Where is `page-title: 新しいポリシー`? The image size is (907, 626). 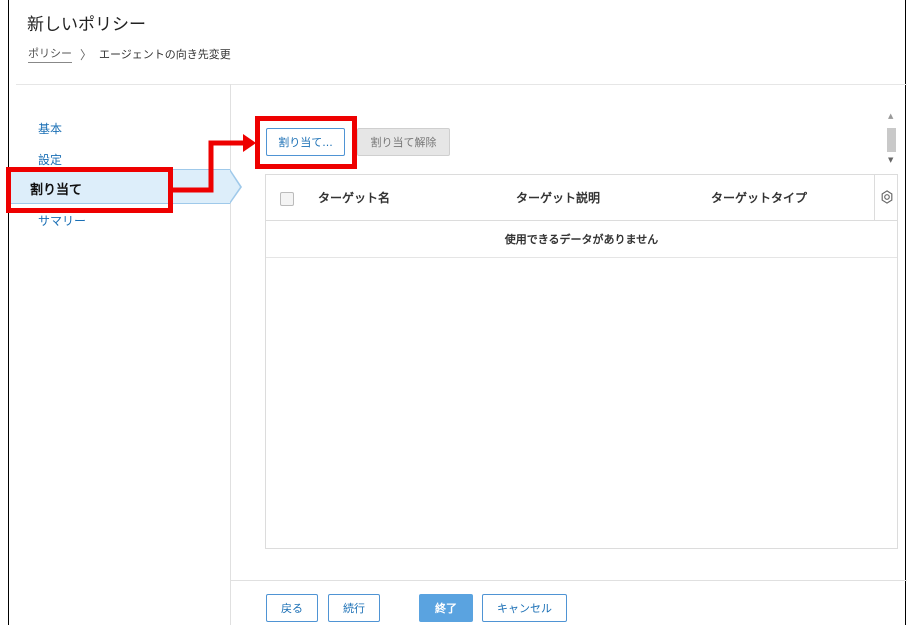
page-title: 新しいポリシー is located at coordinates (86, 25).